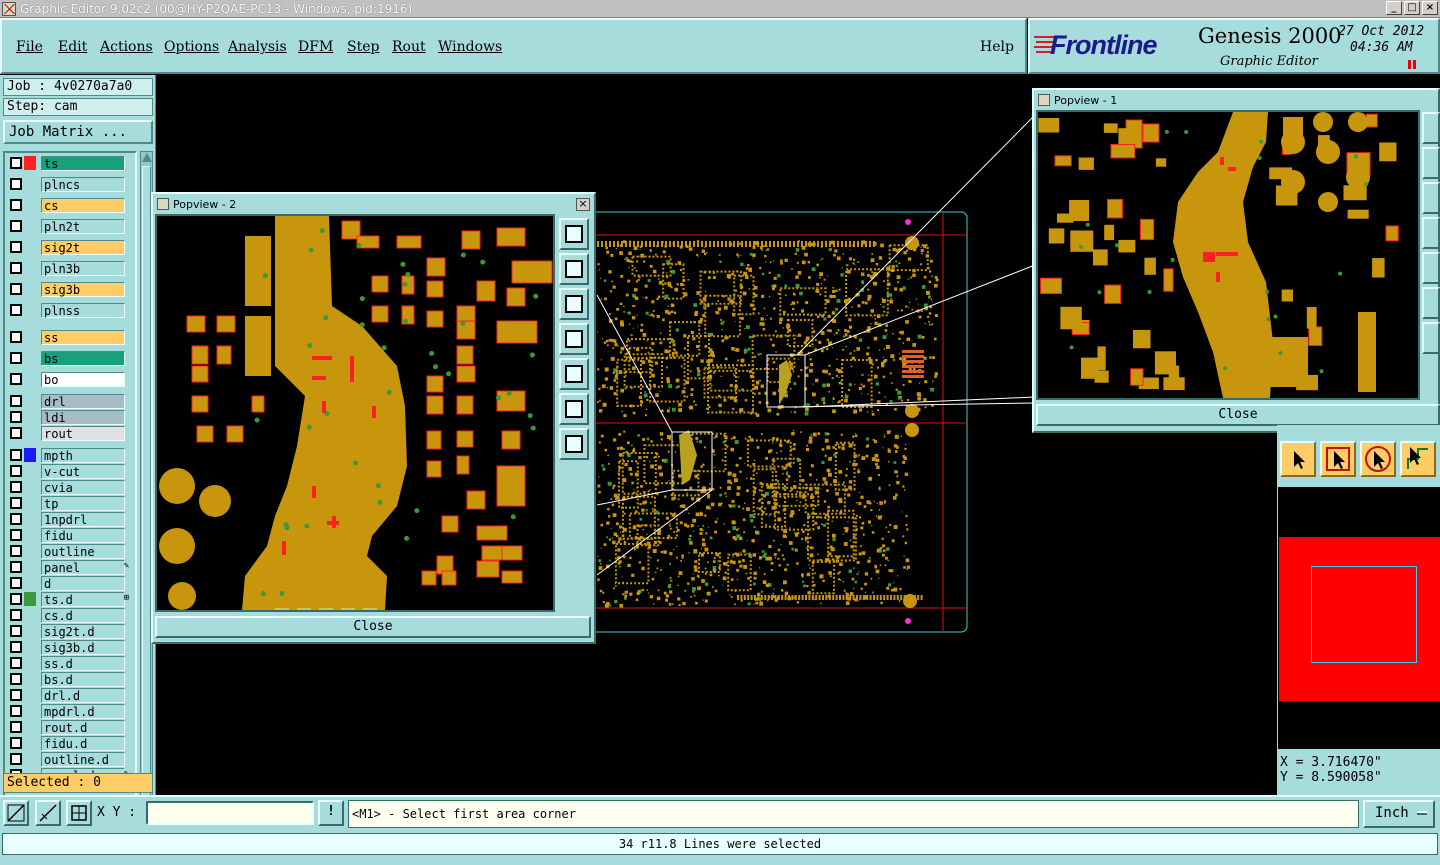 The width and height of the screenshot is (1440, 865). I want to click on layer-row-ss-d: ss.d, so click(71, 663).